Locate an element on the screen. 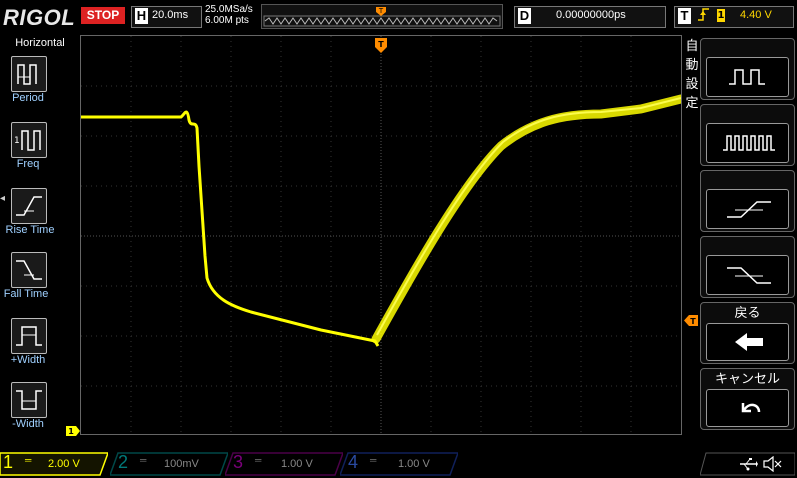 The width and height of the screenshot is (797, 478). measure-pos-width-item: +Width is located at coordinates (40, 350).